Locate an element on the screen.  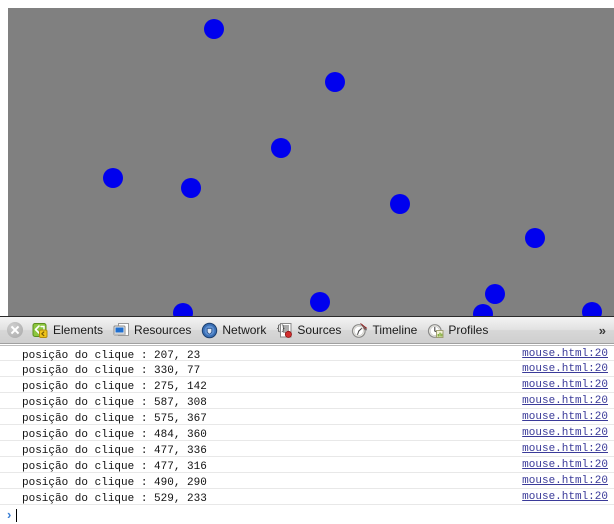
close-icon is located at coordinates (15, 330).